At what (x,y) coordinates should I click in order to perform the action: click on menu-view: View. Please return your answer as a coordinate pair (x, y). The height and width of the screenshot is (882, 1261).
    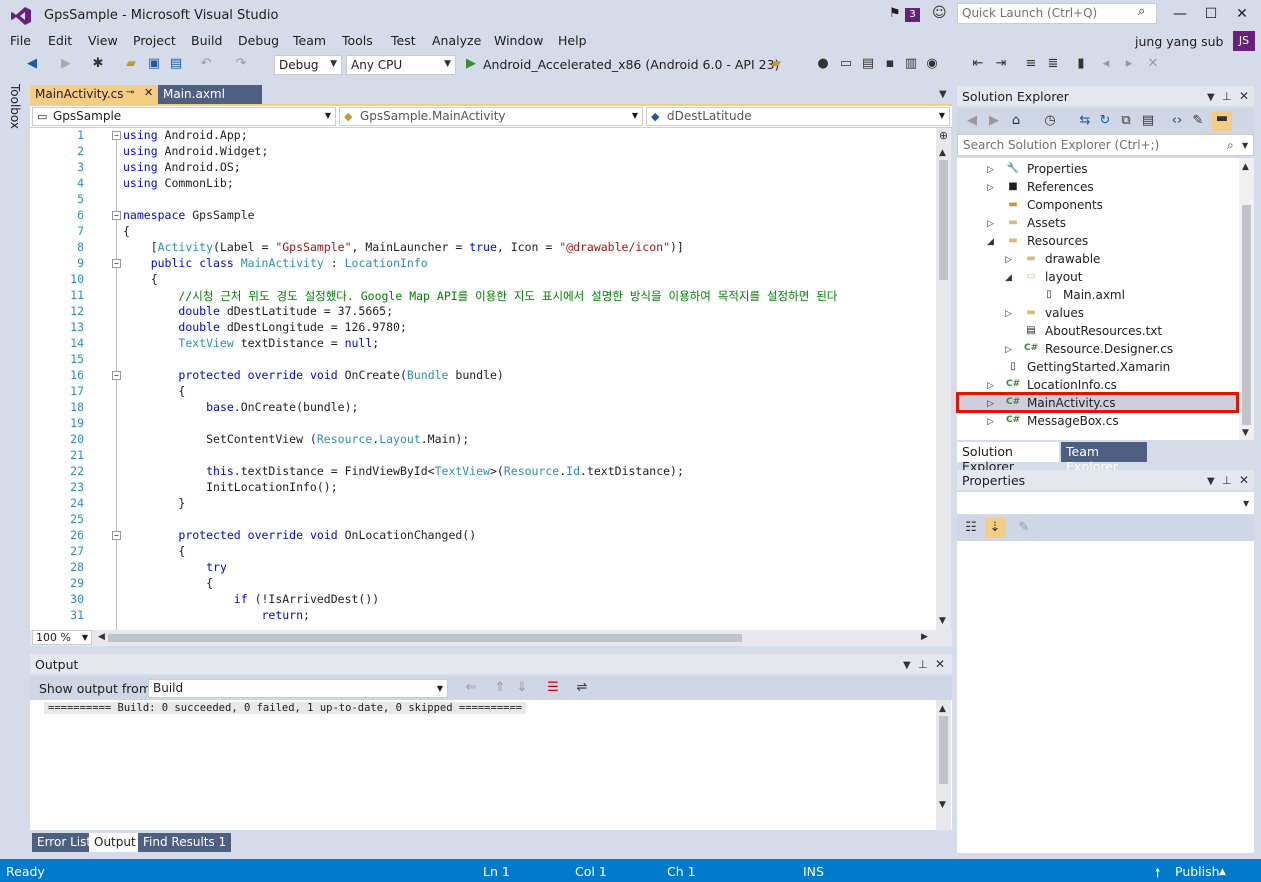
    Looking at the image, I should click on (103, 40).